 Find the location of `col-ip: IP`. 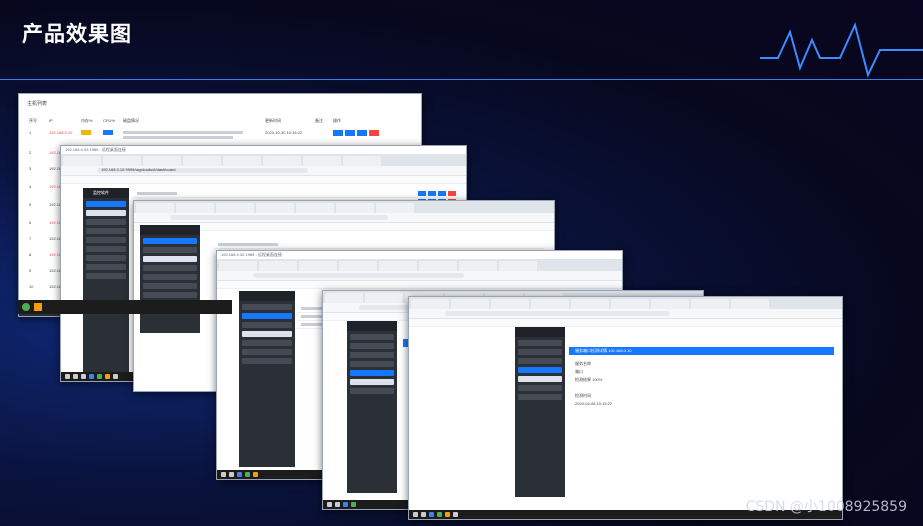

col-ip: IP is located at coordinates (51, 120).